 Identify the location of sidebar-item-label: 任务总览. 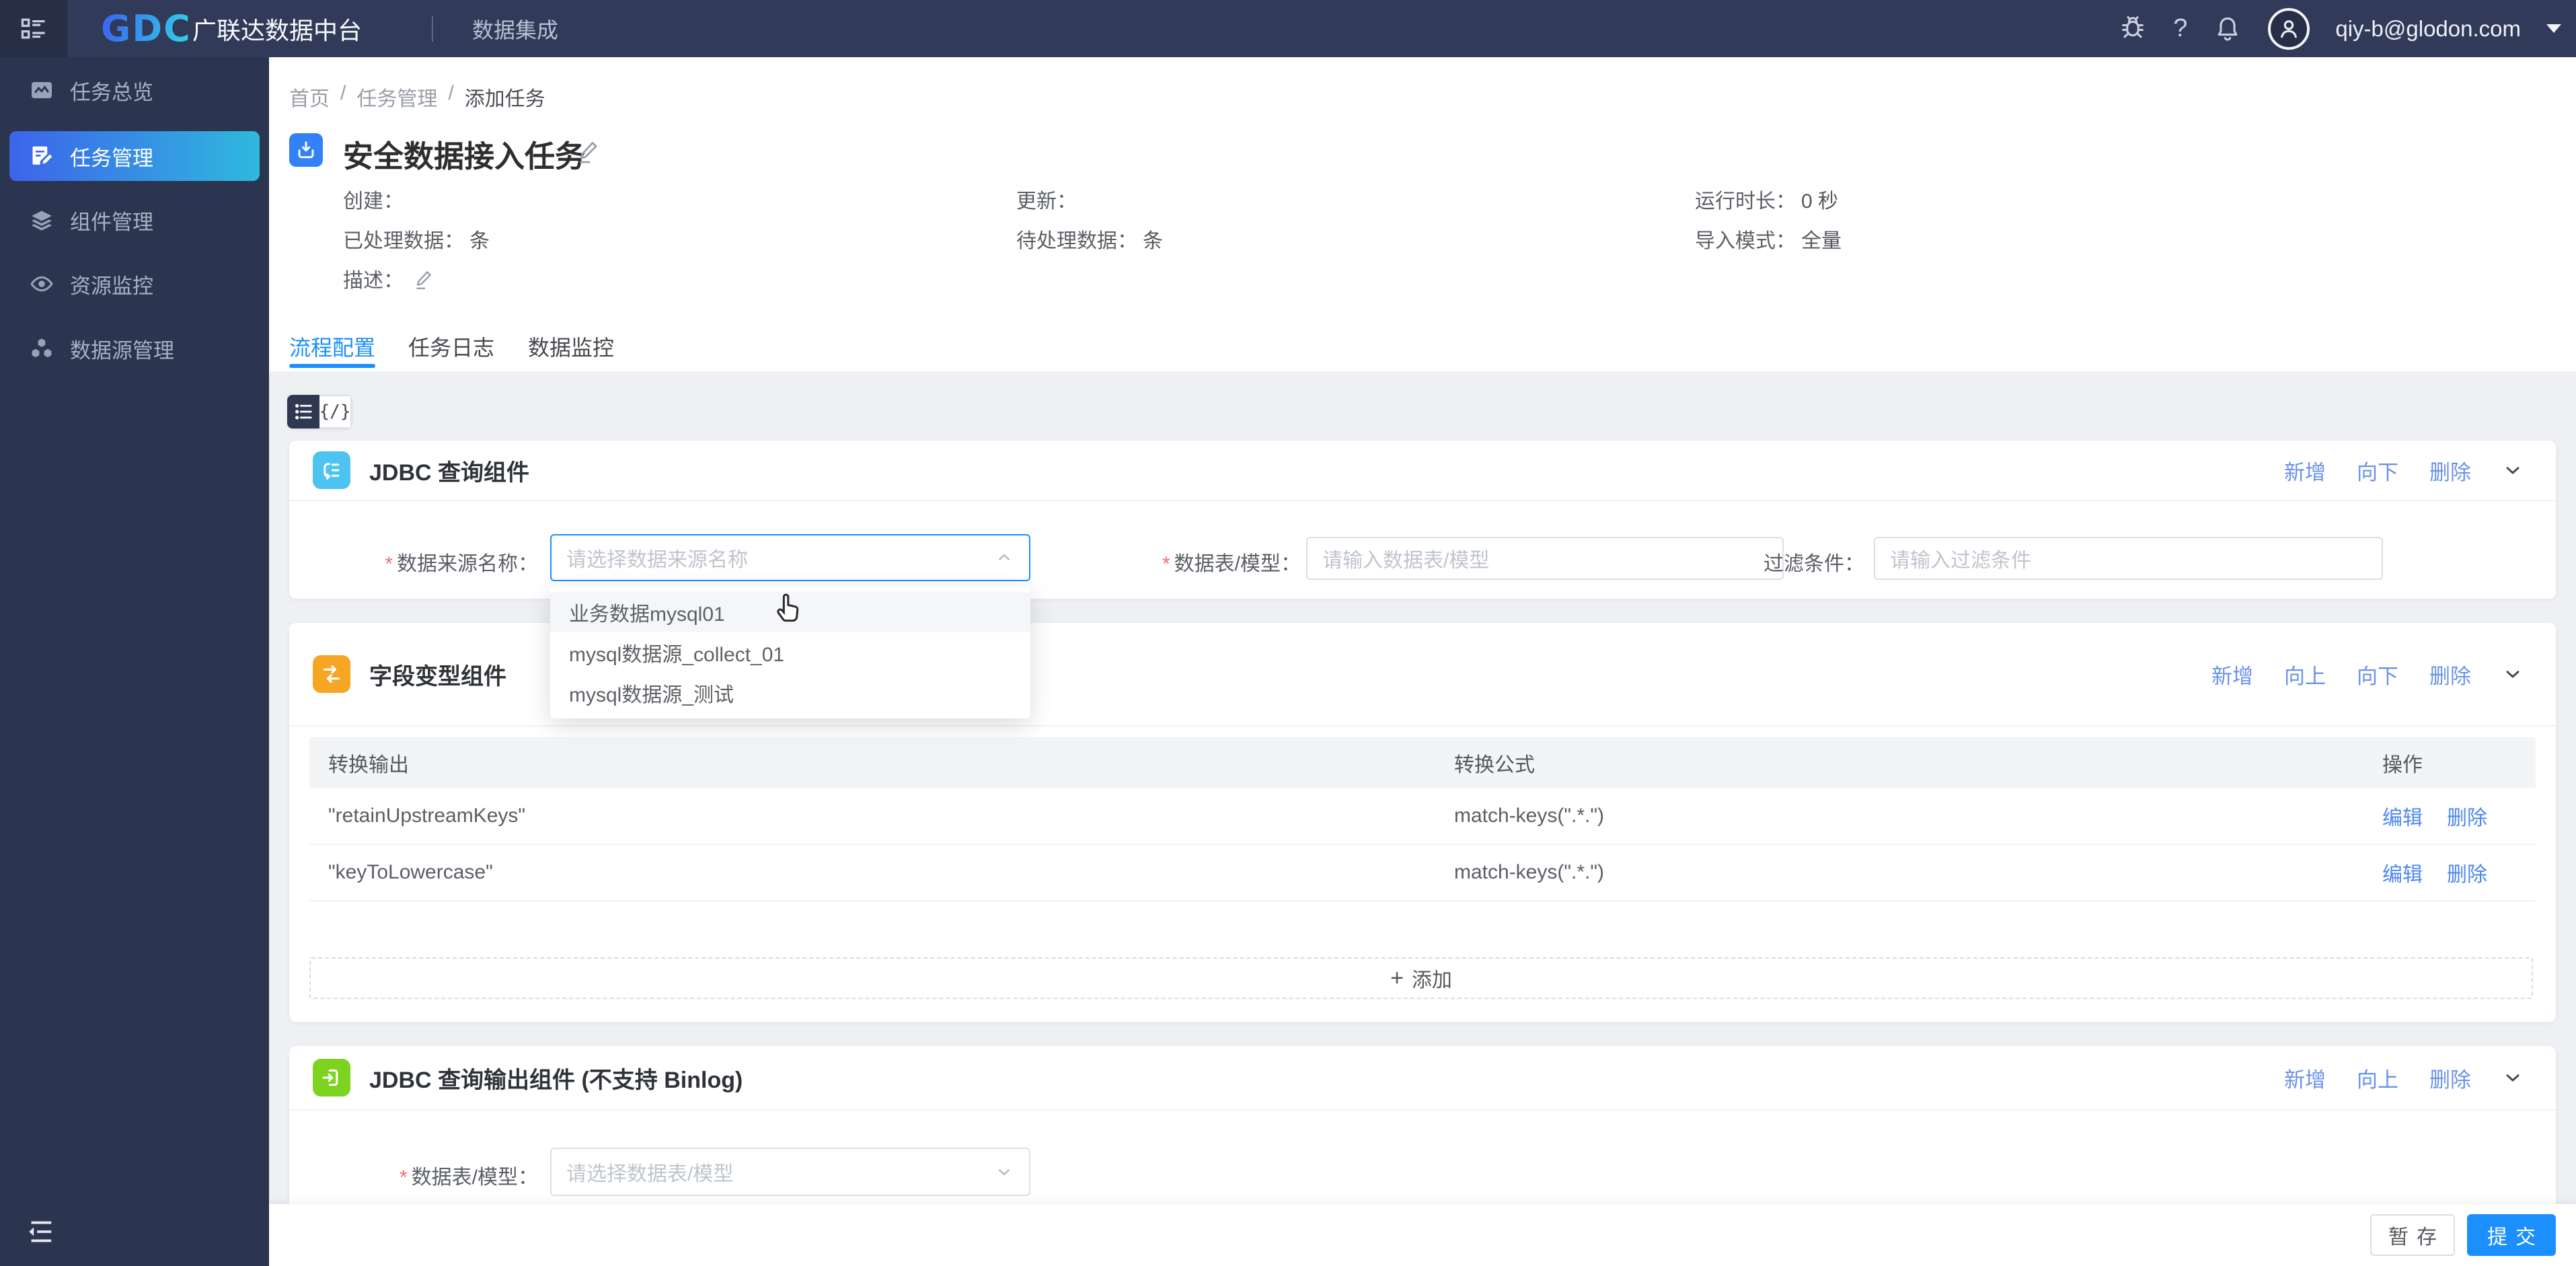
(111, 92).